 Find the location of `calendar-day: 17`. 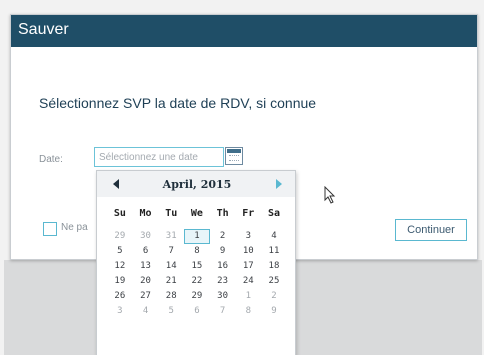

calendar-day: 17 is located at coordinates (248, 266).